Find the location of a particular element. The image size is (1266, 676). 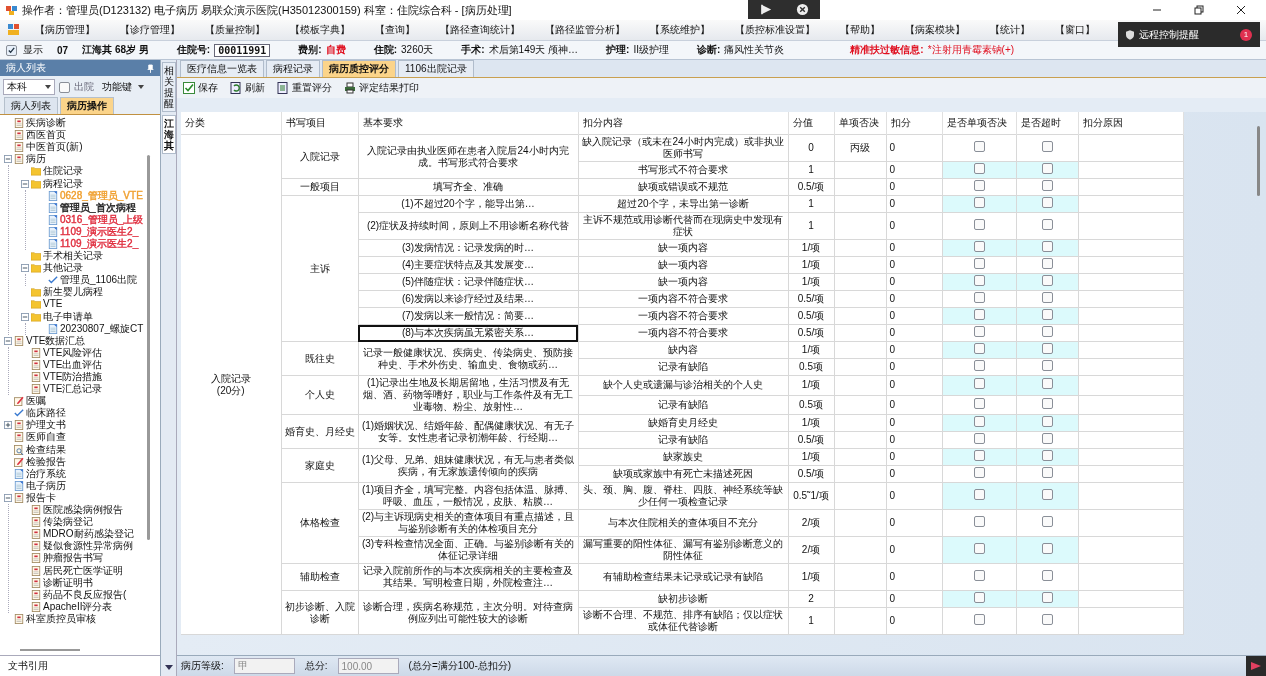

table-cell: (1)父母、兄弟、姐妹健康状况，有无与患者类似疾病，有无家族遗传倾向的疾病 is located at coordinates (468, 465).